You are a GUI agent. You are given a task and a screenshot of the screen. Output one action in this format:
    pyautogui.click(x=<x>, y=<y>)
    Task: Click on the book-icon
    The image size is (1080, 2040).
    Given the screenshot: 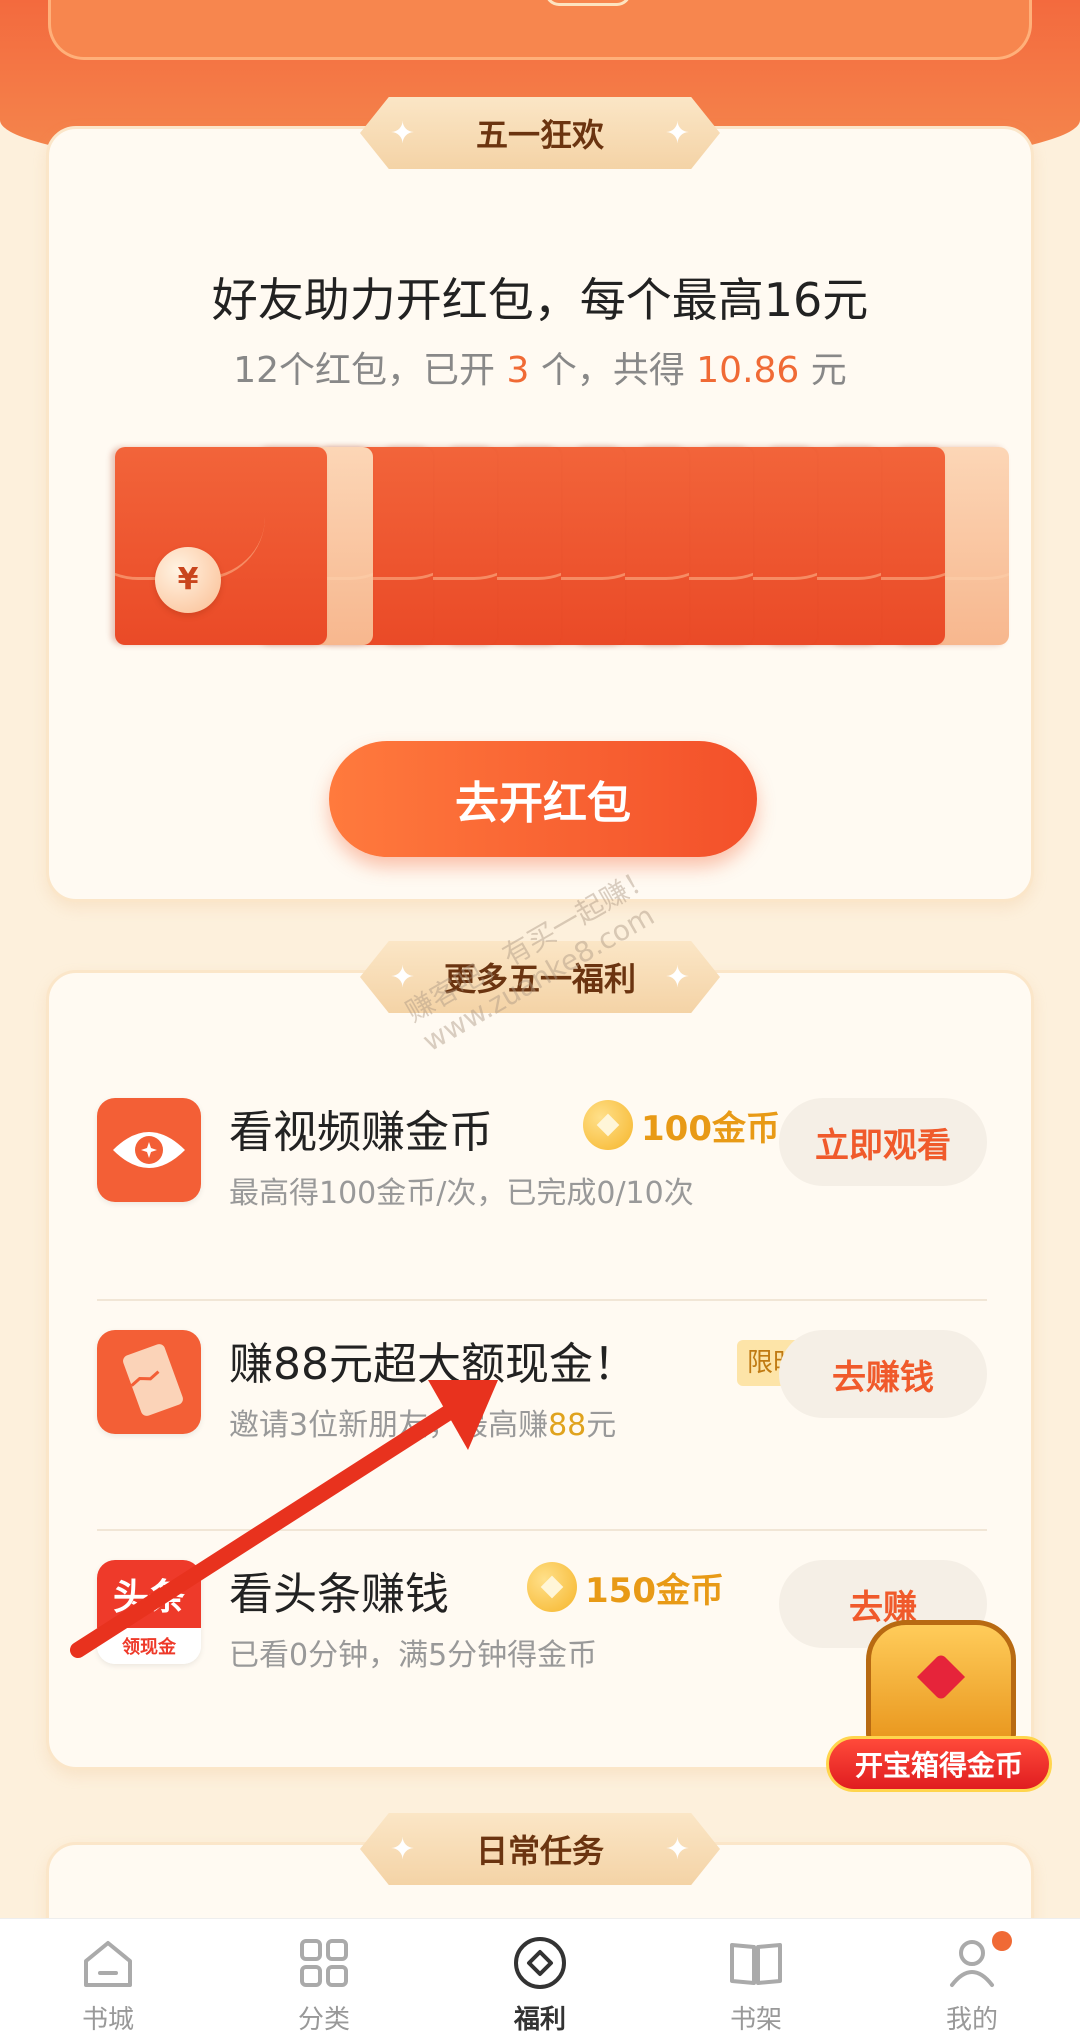 What is the action you would take?
    pyautogui.click(x=756, y=1964)
    